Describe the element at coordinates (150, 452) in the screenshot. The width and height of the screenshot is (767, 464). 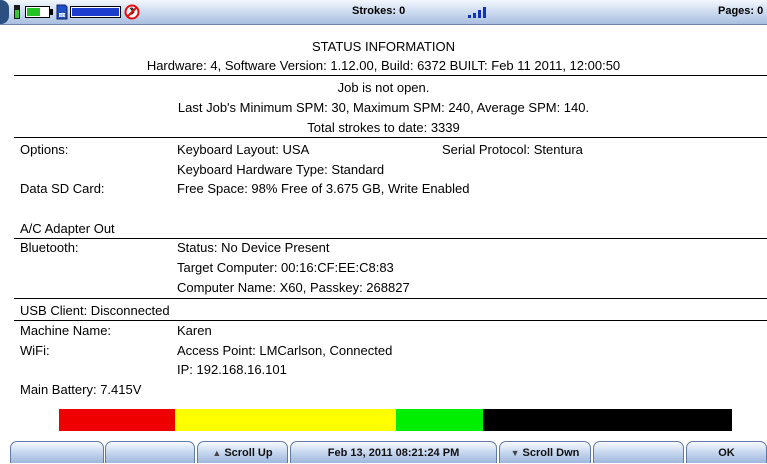
I see `softkey-f2` at that location.